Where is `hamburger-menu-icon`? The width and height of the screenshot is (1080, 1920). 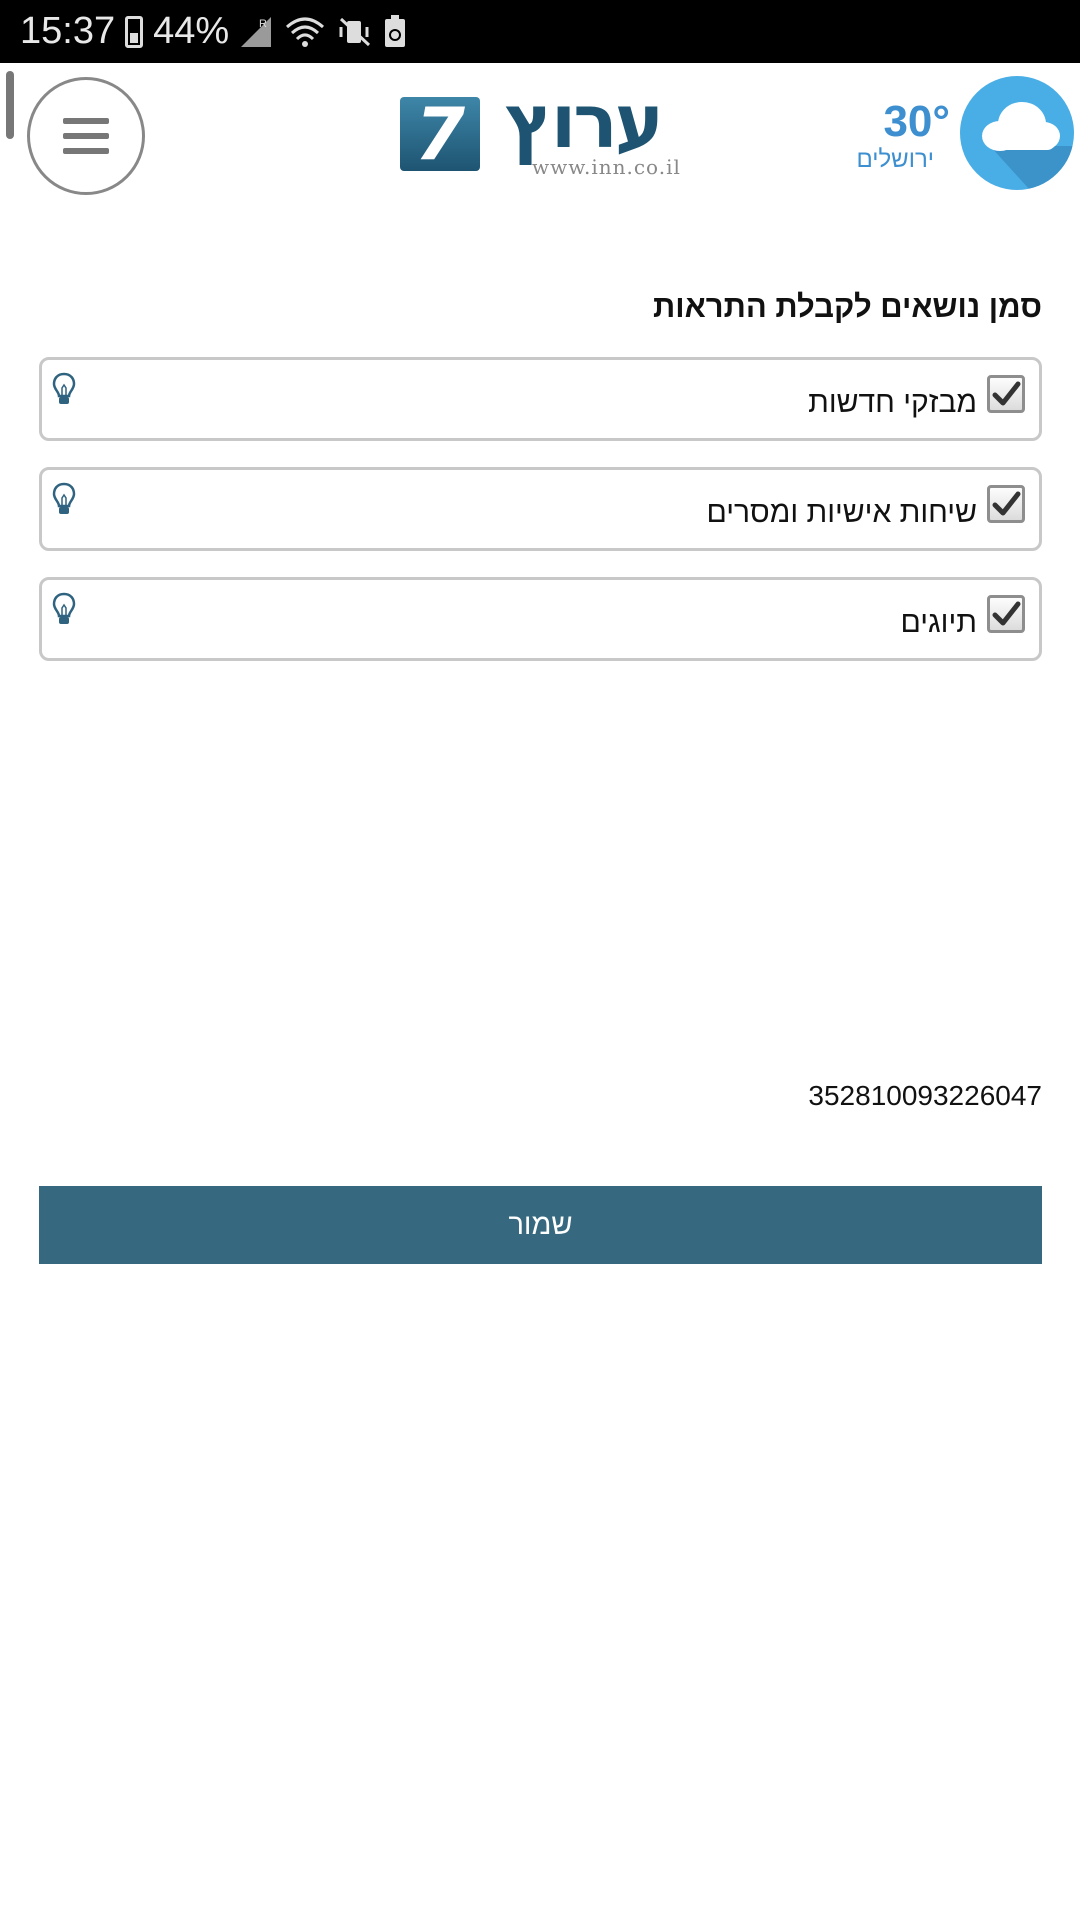 hamburger-menu-icon is located at coordinates (86, 136).